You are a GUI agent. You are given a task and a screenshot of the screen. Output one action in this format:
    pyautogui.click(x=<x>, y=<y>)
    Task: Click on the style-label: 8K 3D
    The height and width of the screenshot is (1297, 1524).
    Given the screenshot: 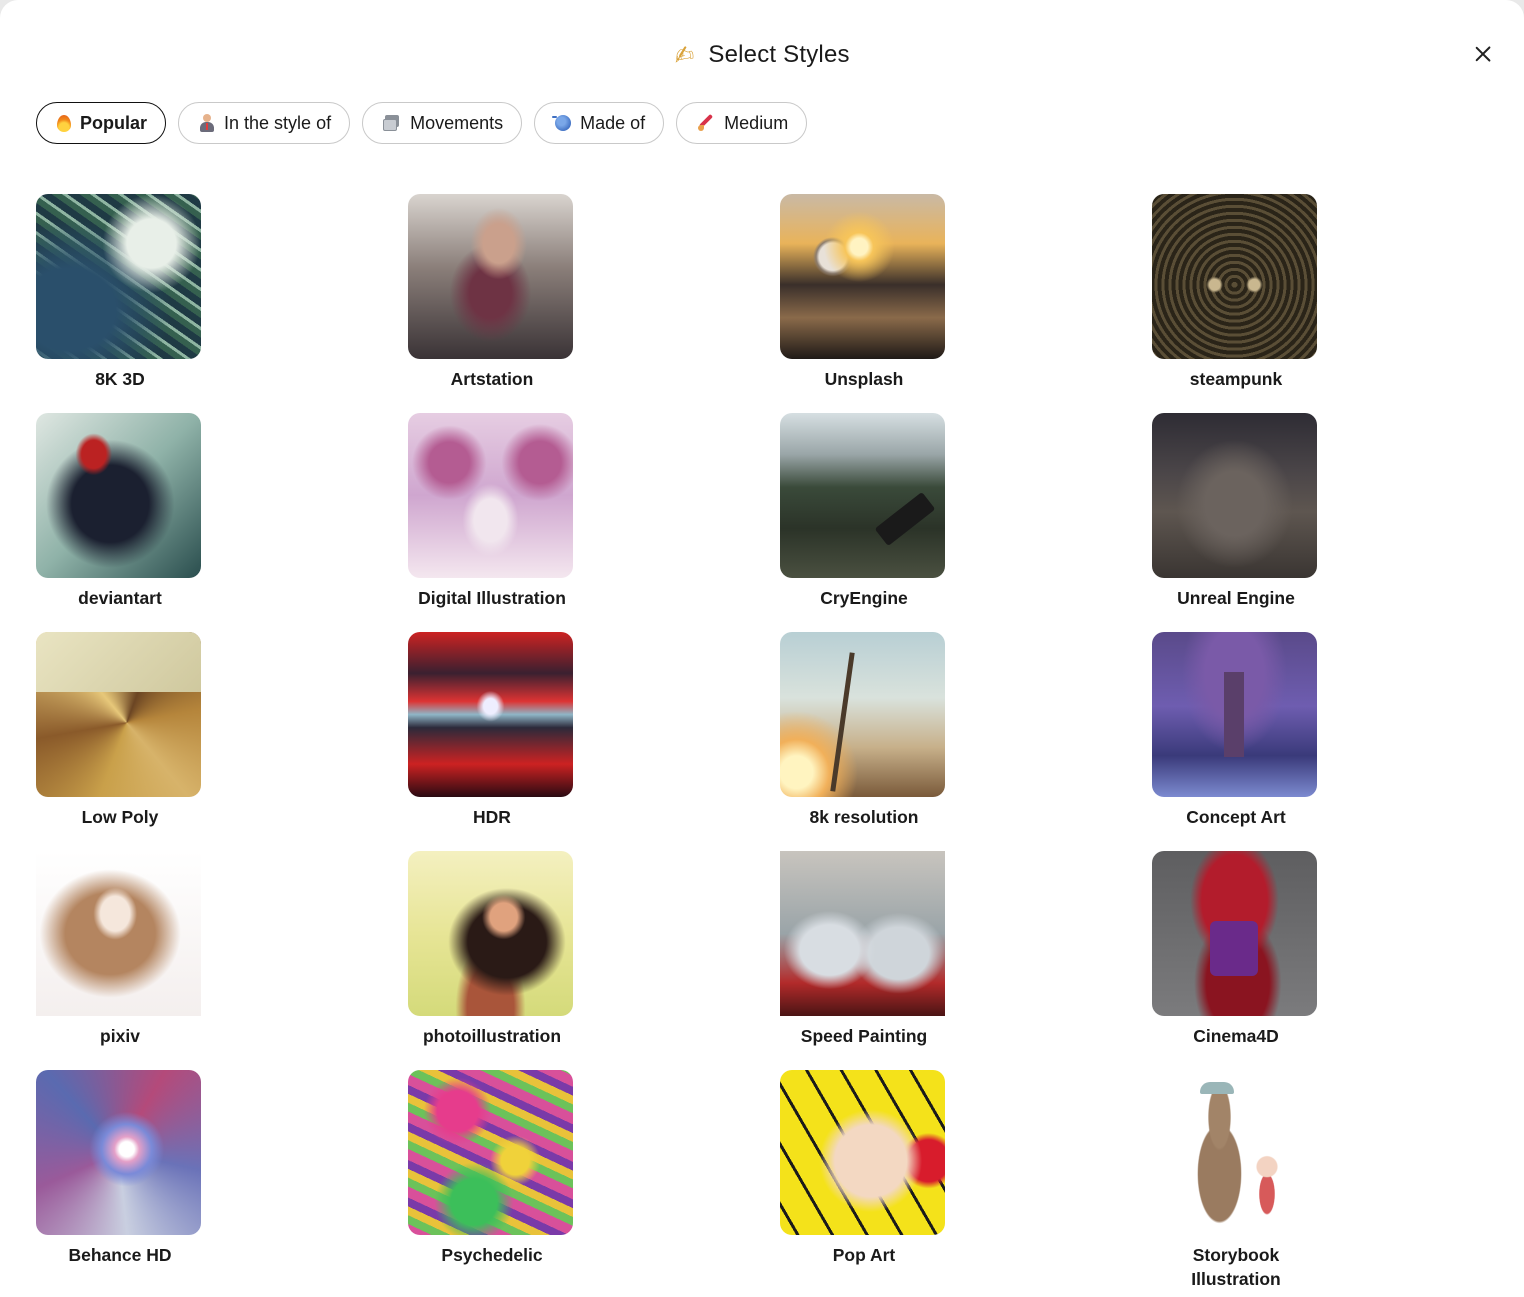 What is the action you would take?
    pyautogui.click(x=120, y=379)
    